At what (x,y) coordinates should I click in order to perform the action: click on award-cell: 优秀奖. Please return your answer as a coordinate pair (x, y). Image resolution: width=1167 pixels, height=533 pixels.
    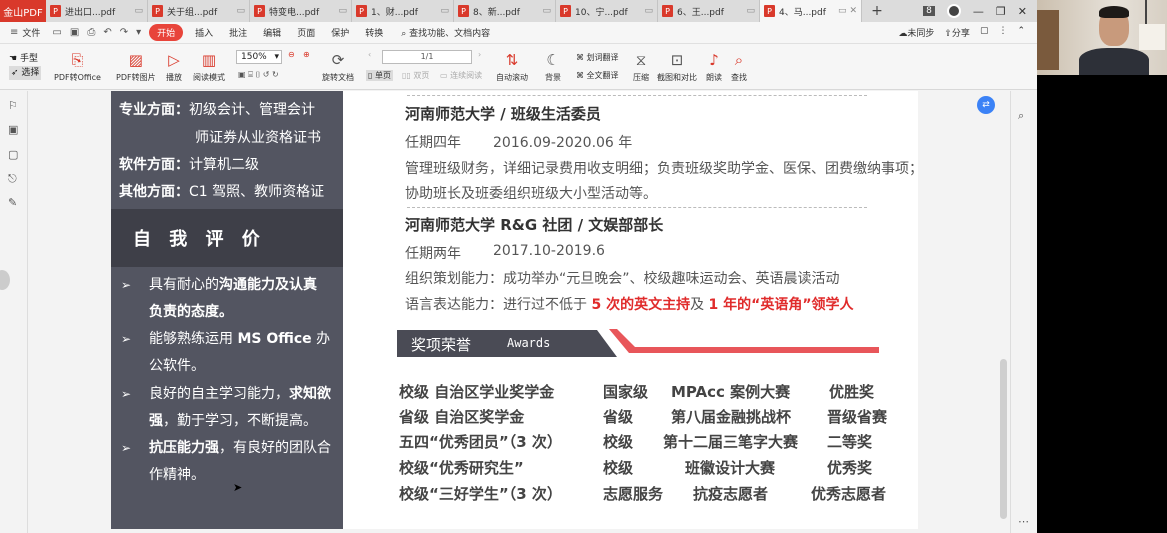
    Looking at the image, I should click on (850, 468).